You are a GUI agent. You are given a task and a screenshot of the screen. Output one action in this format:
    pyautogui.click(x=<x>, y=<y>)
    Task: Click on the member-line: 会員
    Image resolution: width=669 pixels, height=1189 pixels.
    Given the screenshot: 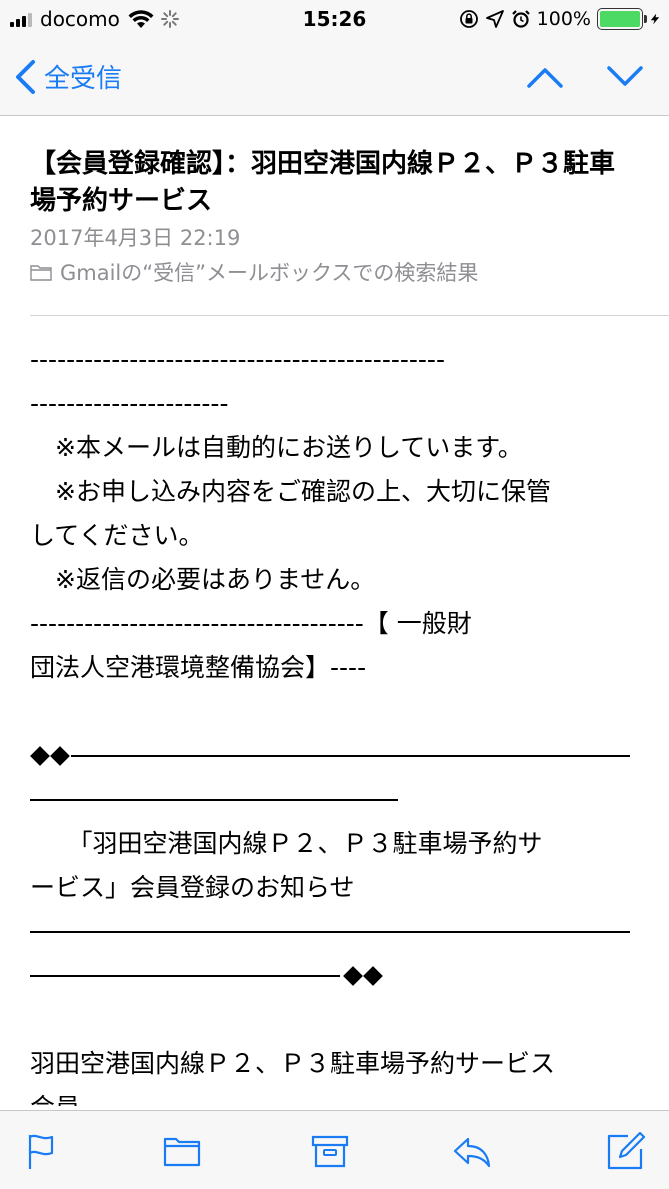 What is the action you would take?
    pyautogui.click(x=330, y=1096)
    